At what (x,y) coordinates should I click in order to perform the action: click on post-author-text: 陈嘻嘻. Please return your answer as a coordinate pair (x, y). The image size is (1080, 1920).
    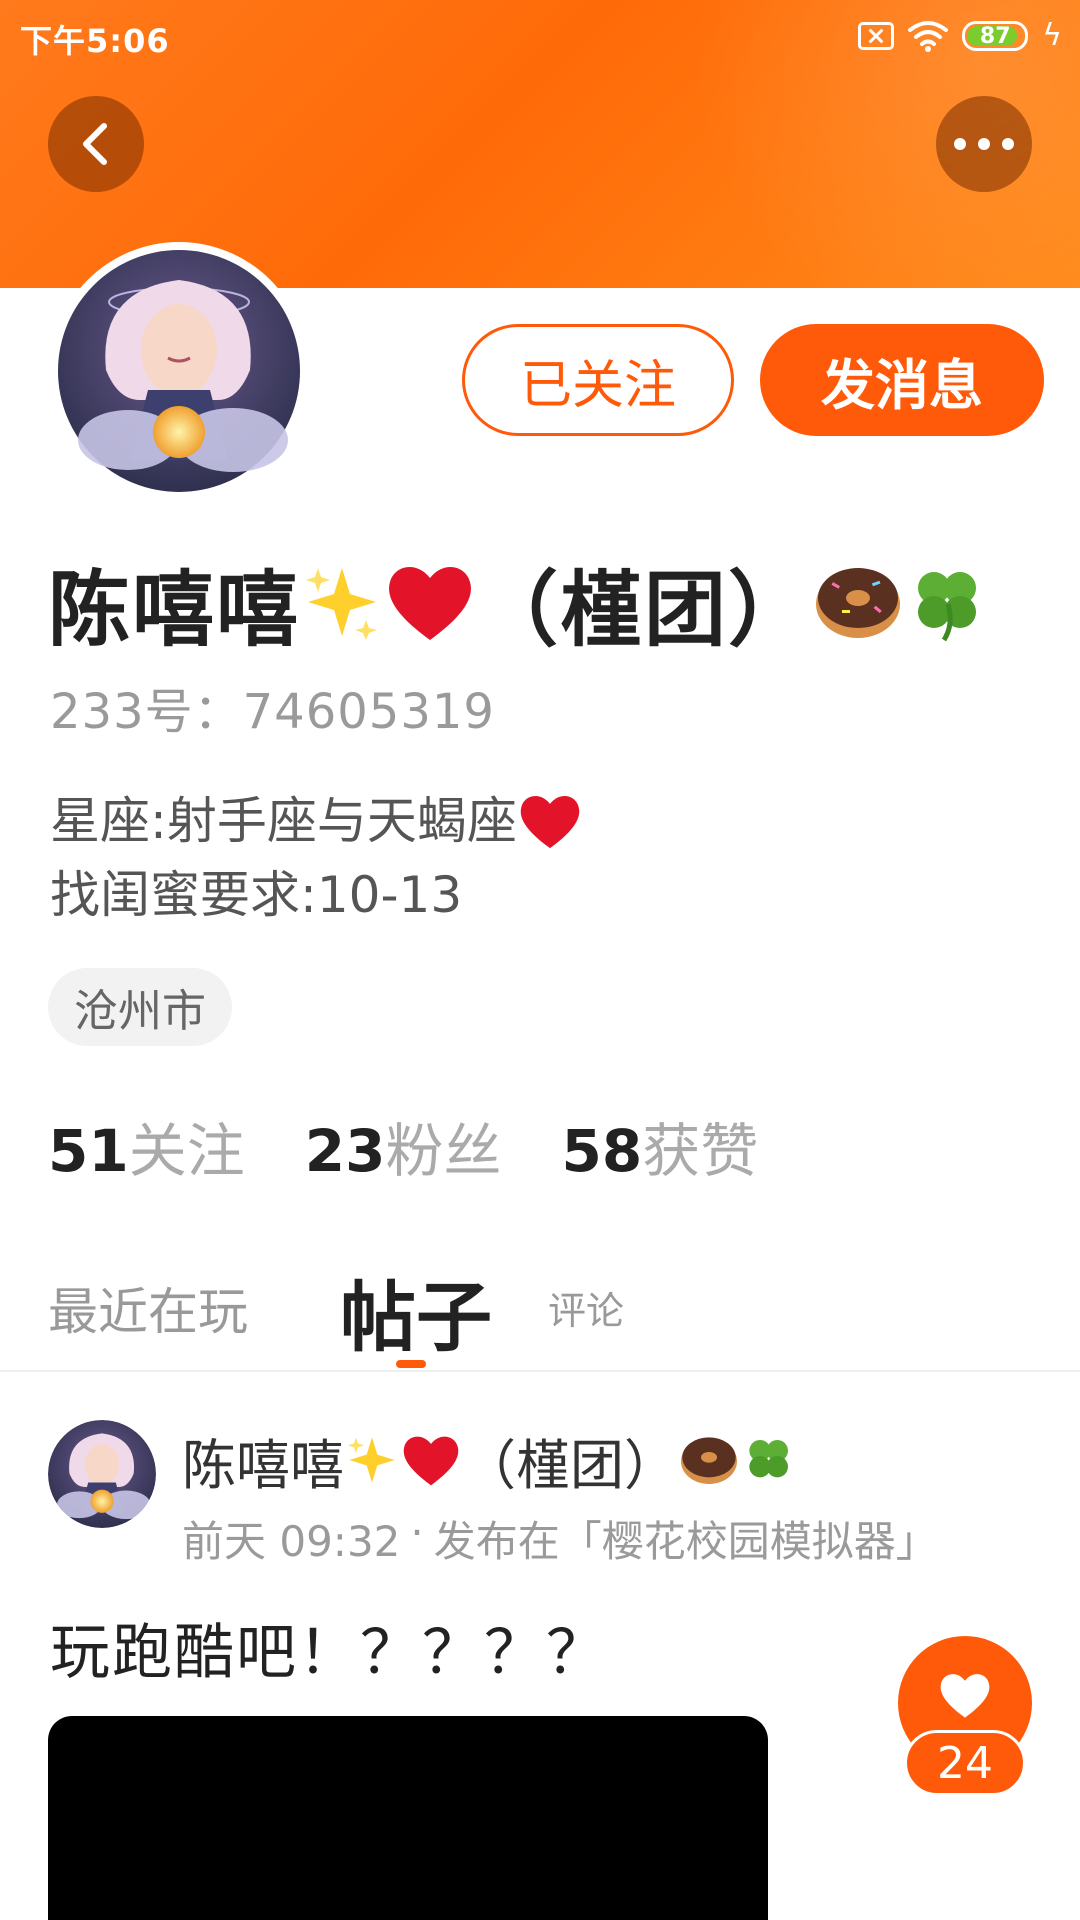
    Looking at the image, I should click on (263, 1465).